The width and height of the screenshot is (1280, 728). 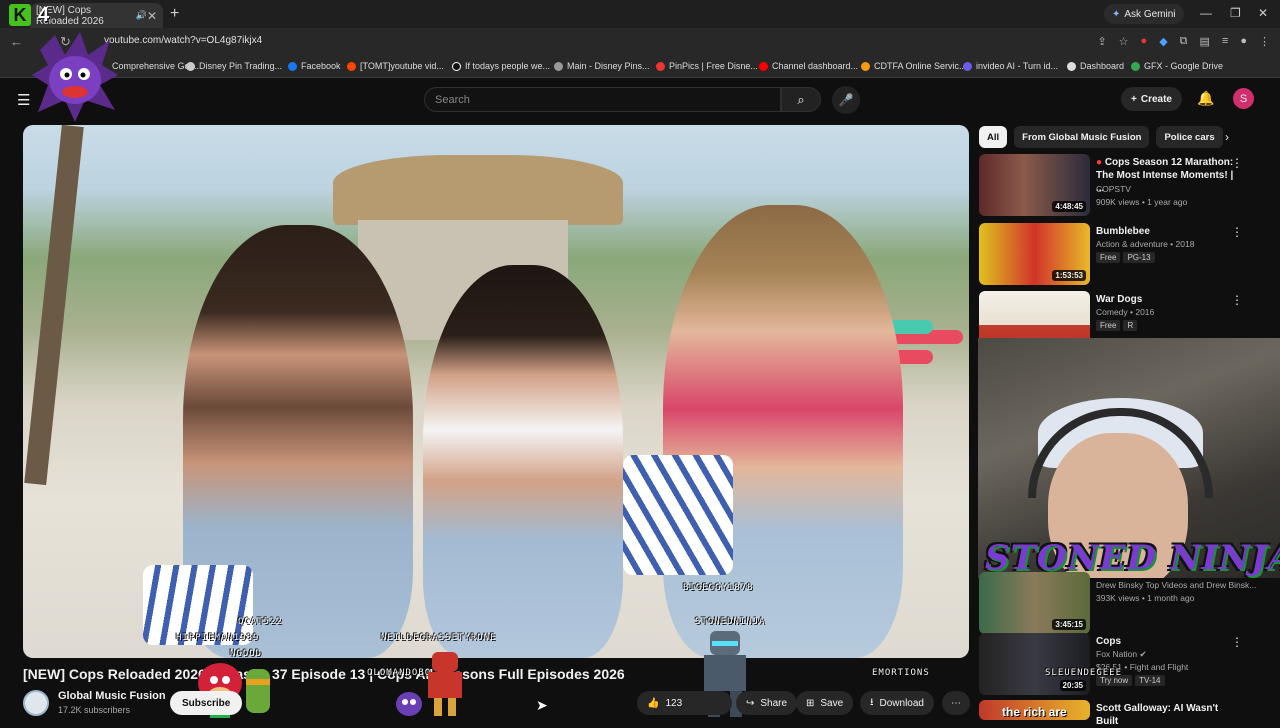 What do you see at coordinates (1101, 41) in the screenshot?
I see `install-icon: ⇪` at bounding box center [1101, 41].